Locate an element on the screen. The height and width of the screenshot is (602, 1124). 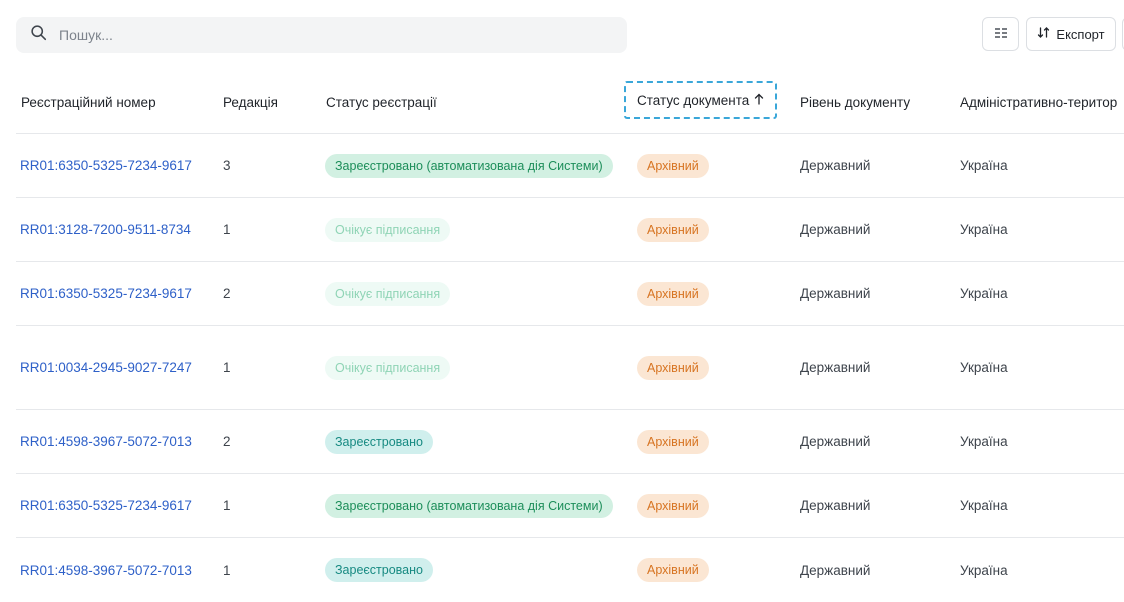
columns-button is located at coordinates (1000, 34).